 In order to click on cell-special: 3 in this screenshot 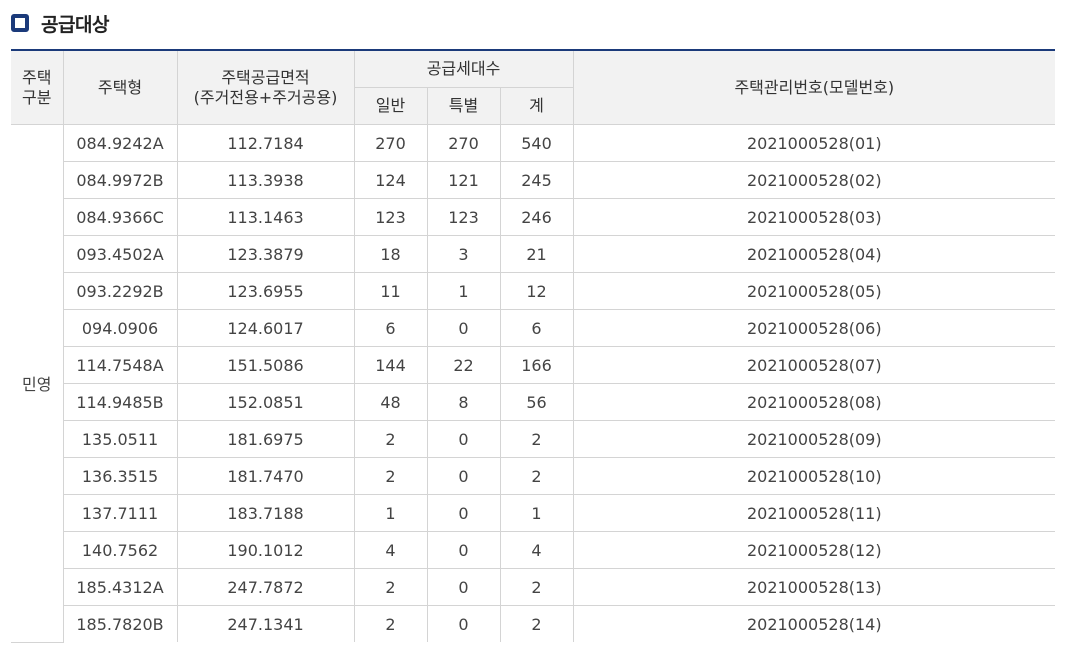, I will do `click(463, 254)`.